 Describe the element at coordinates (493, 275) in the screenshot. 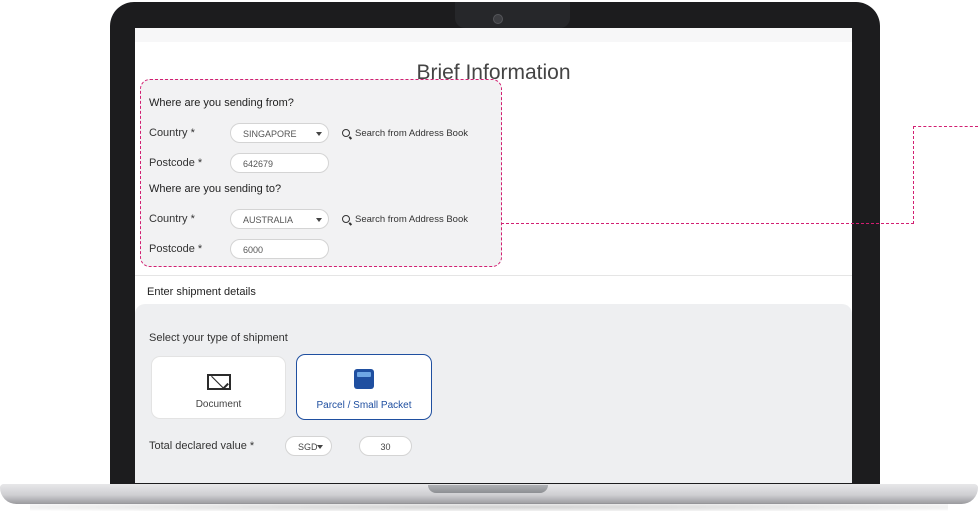

I see `section-divider` at that location.